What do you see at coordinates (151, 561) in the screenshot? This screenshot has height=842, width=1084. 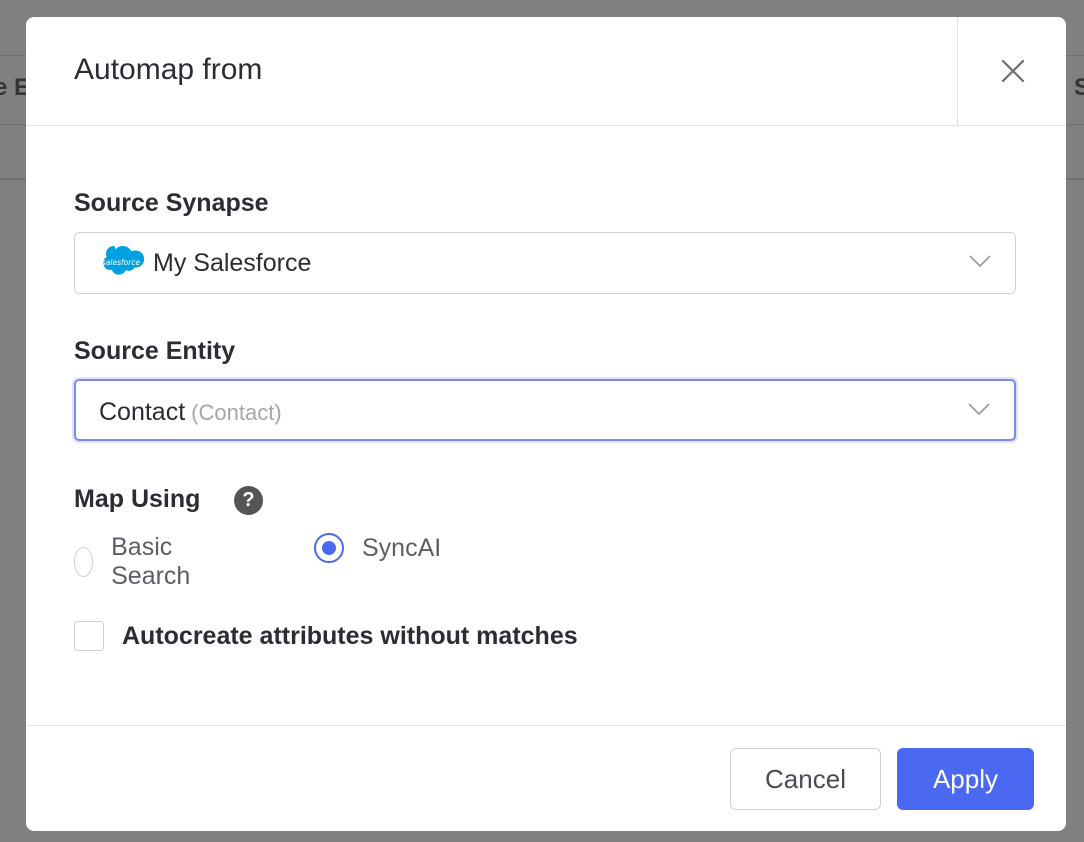 I see `radio-label: Basic Search` at bounding box center [151, 561].